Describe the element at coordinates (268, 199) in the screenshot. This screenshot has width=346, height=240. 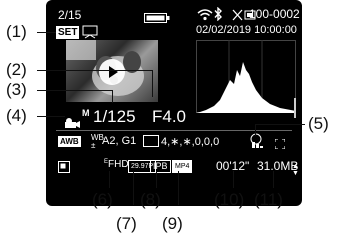
I see `callout-11: (11)` at that location.